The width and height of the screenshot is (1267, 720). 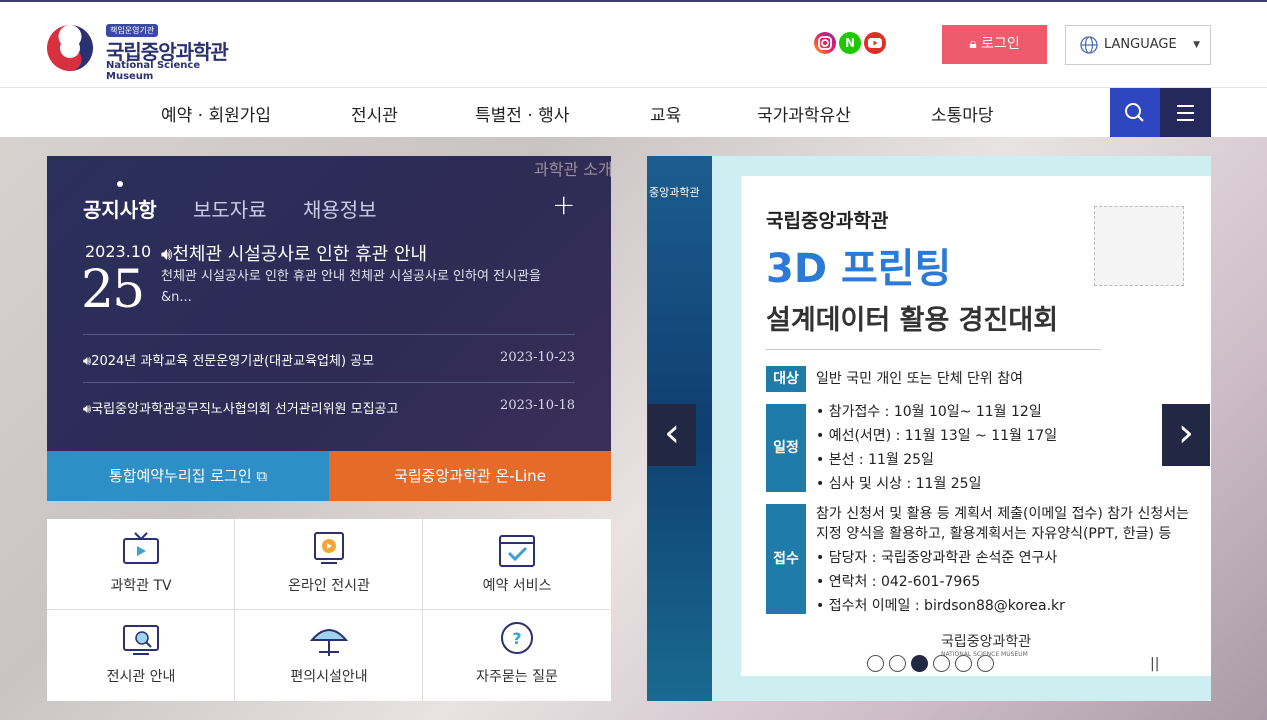 I want to click on submit-line: • 연락처 : 042-601-7965, so click(x=898, y=582).